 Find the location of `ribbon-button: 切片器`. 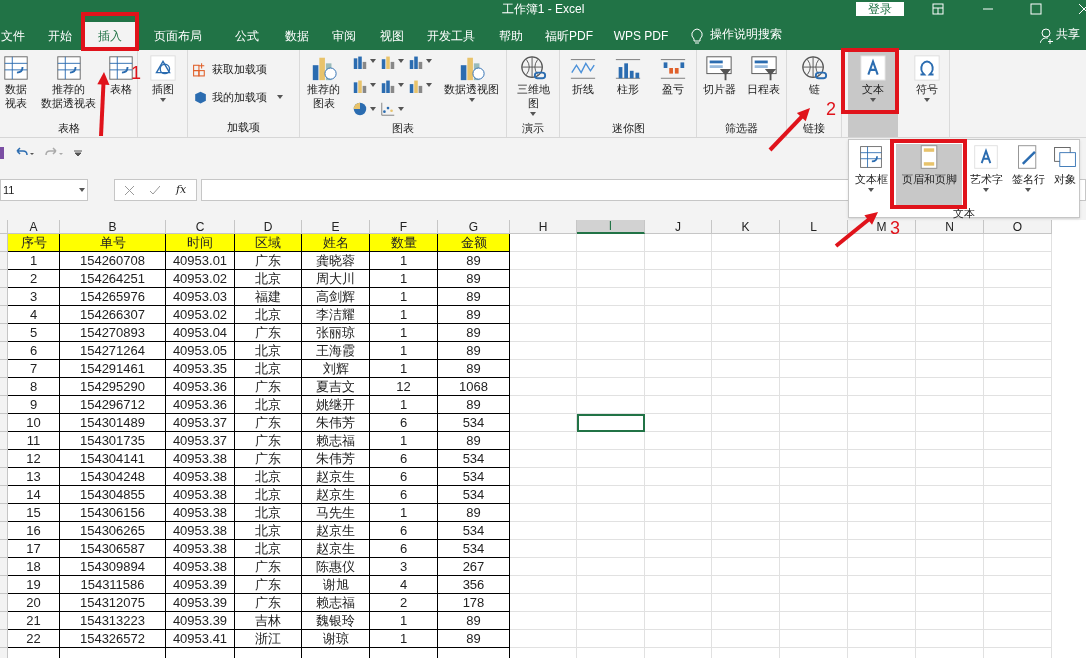

ribbon-button: 切片器 is located at coordinates (719, 85).